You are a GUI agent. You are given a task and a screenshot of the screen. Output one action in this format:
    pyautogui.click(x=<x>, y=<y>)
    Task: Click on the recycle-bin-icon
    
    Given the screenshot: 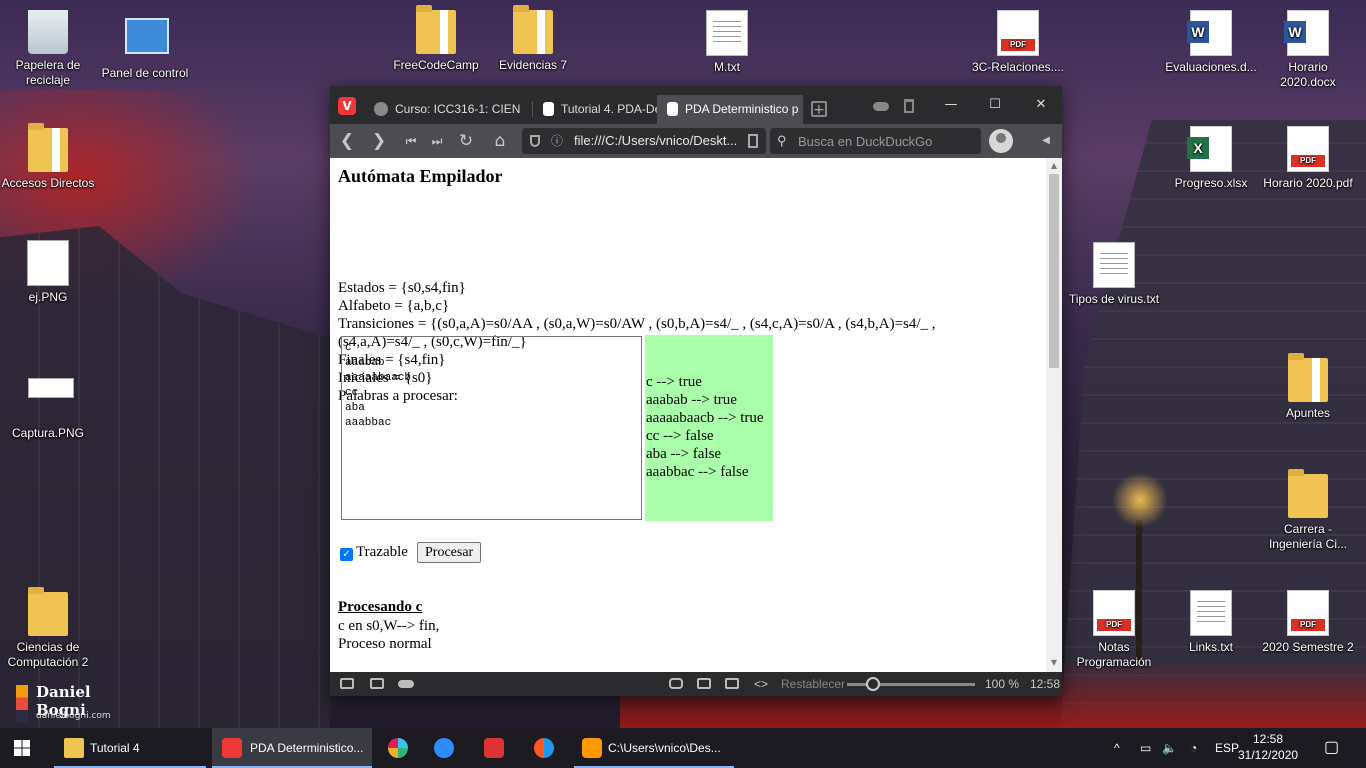 What is the action you would take?
    pyautogui.click(x=48, y=32)
    